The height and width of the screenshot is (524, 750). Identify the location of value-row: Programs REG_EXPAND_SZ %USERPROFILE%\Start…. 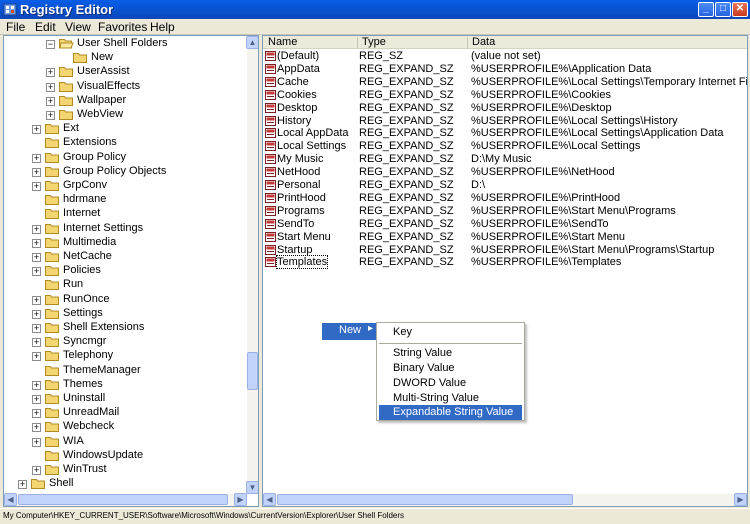
(505, 211).